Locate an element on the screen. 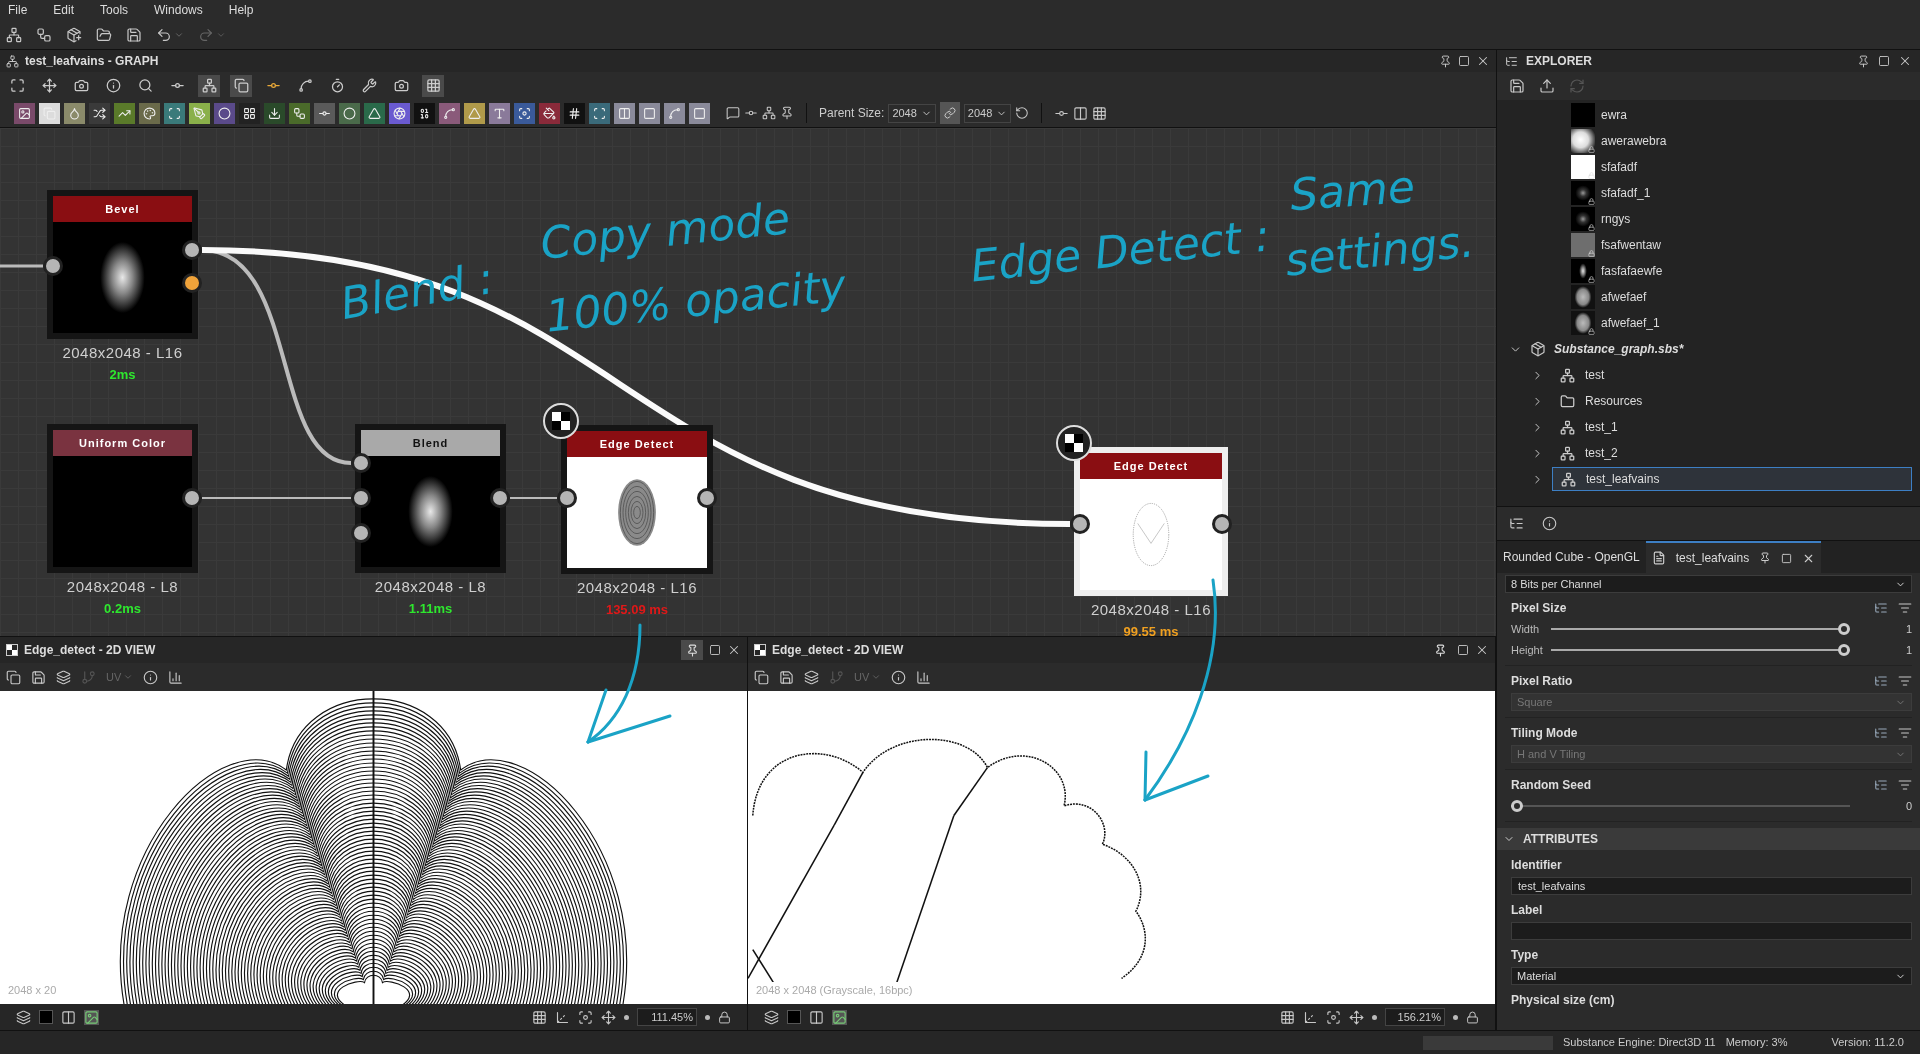 This screenshot has width=1920, height=1054. tree-item: test is located at coordinates (1732, 375).